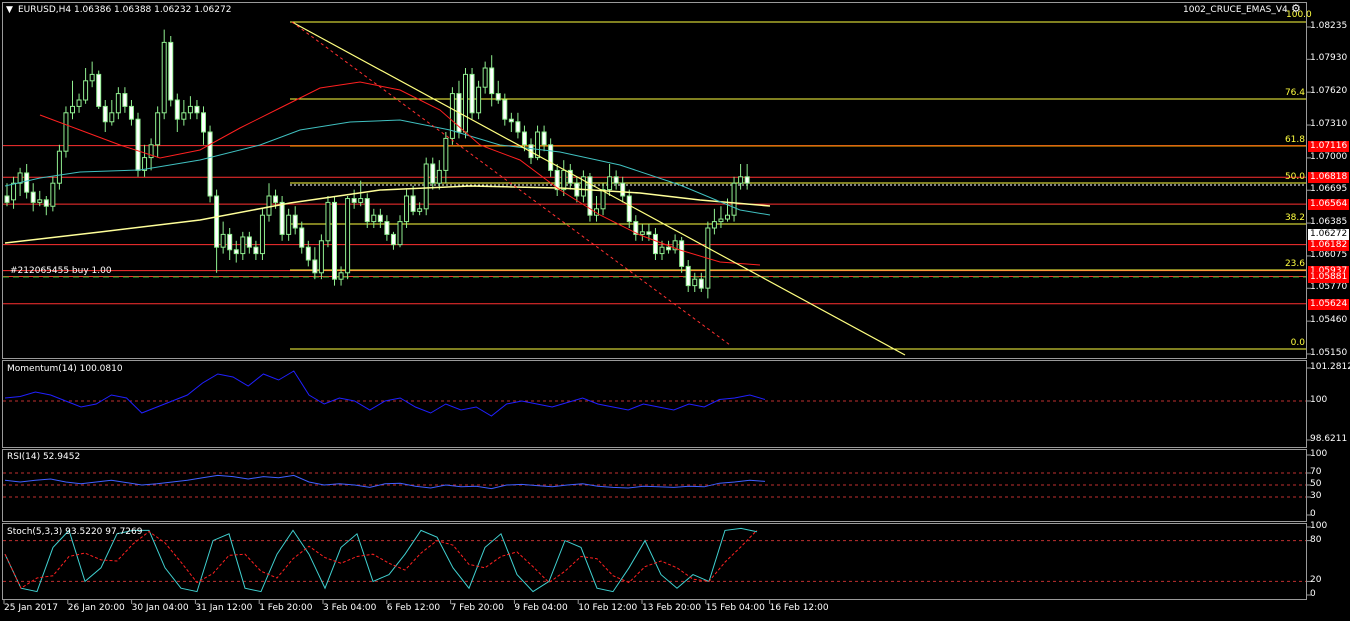 The image size is (1350, 621). What do you see at coordinates (96, 608) in the screenshot?
I see `time-axis-label: 26 Jan 20:00` at bounding box center [96, 608].